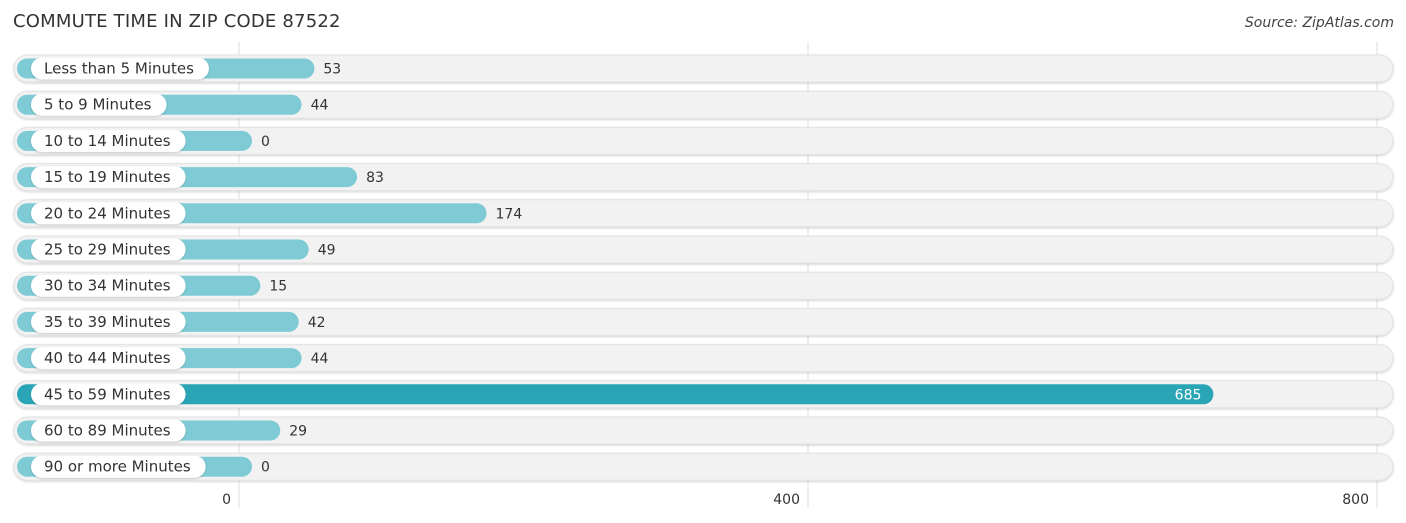 Image resolution: width=1406 pixels, height=523 pixels. Describe the element at coordinates (703, 68) in the screenshot. I see `bar-row: Less than 5 Minutes 53` at that location.